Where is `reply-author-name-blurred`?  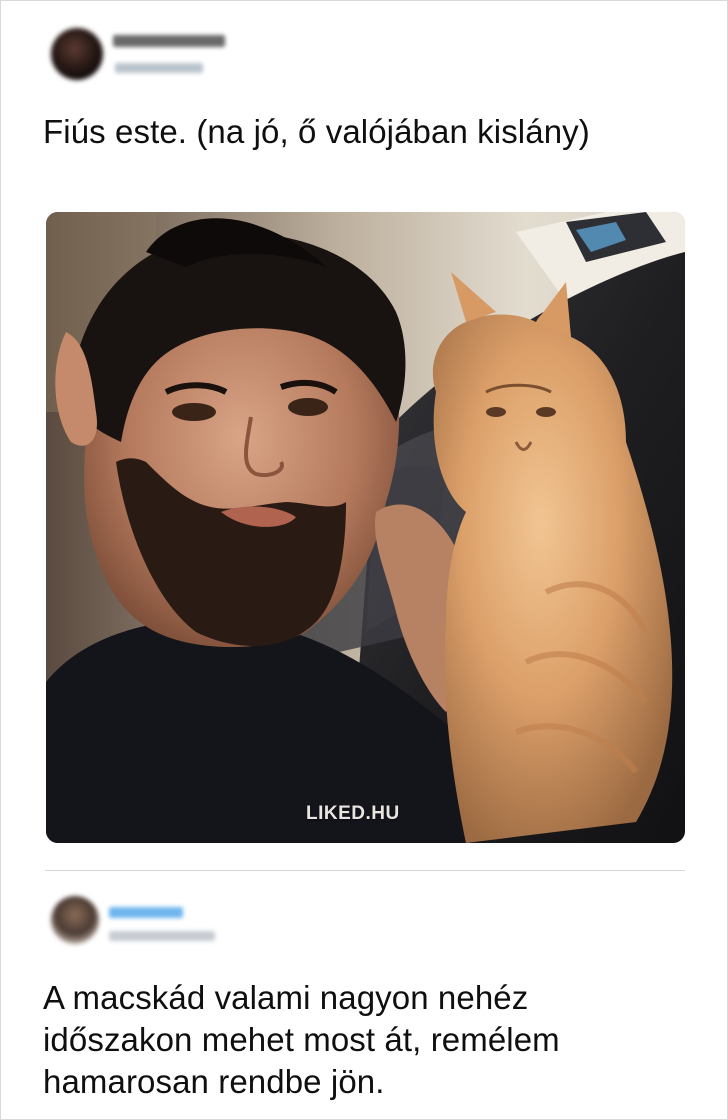 reply-author-name-blurred is located at coordinates (146, 912).